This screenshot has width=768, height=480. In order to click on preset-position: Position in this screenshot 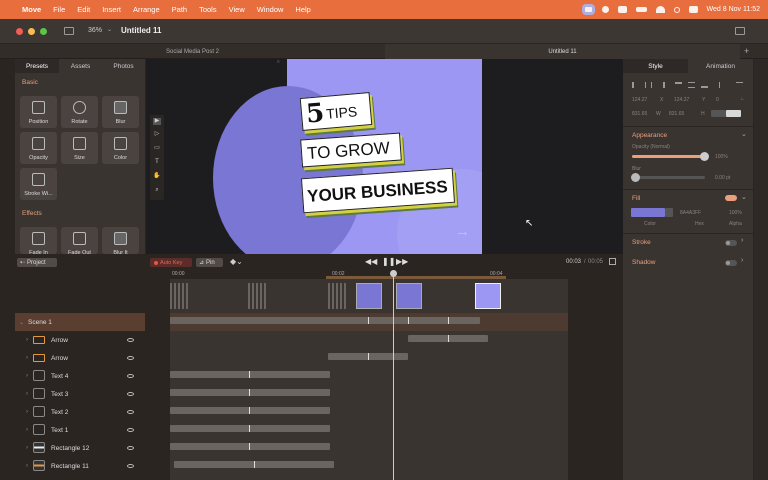, I will do `click(38, 112)`.